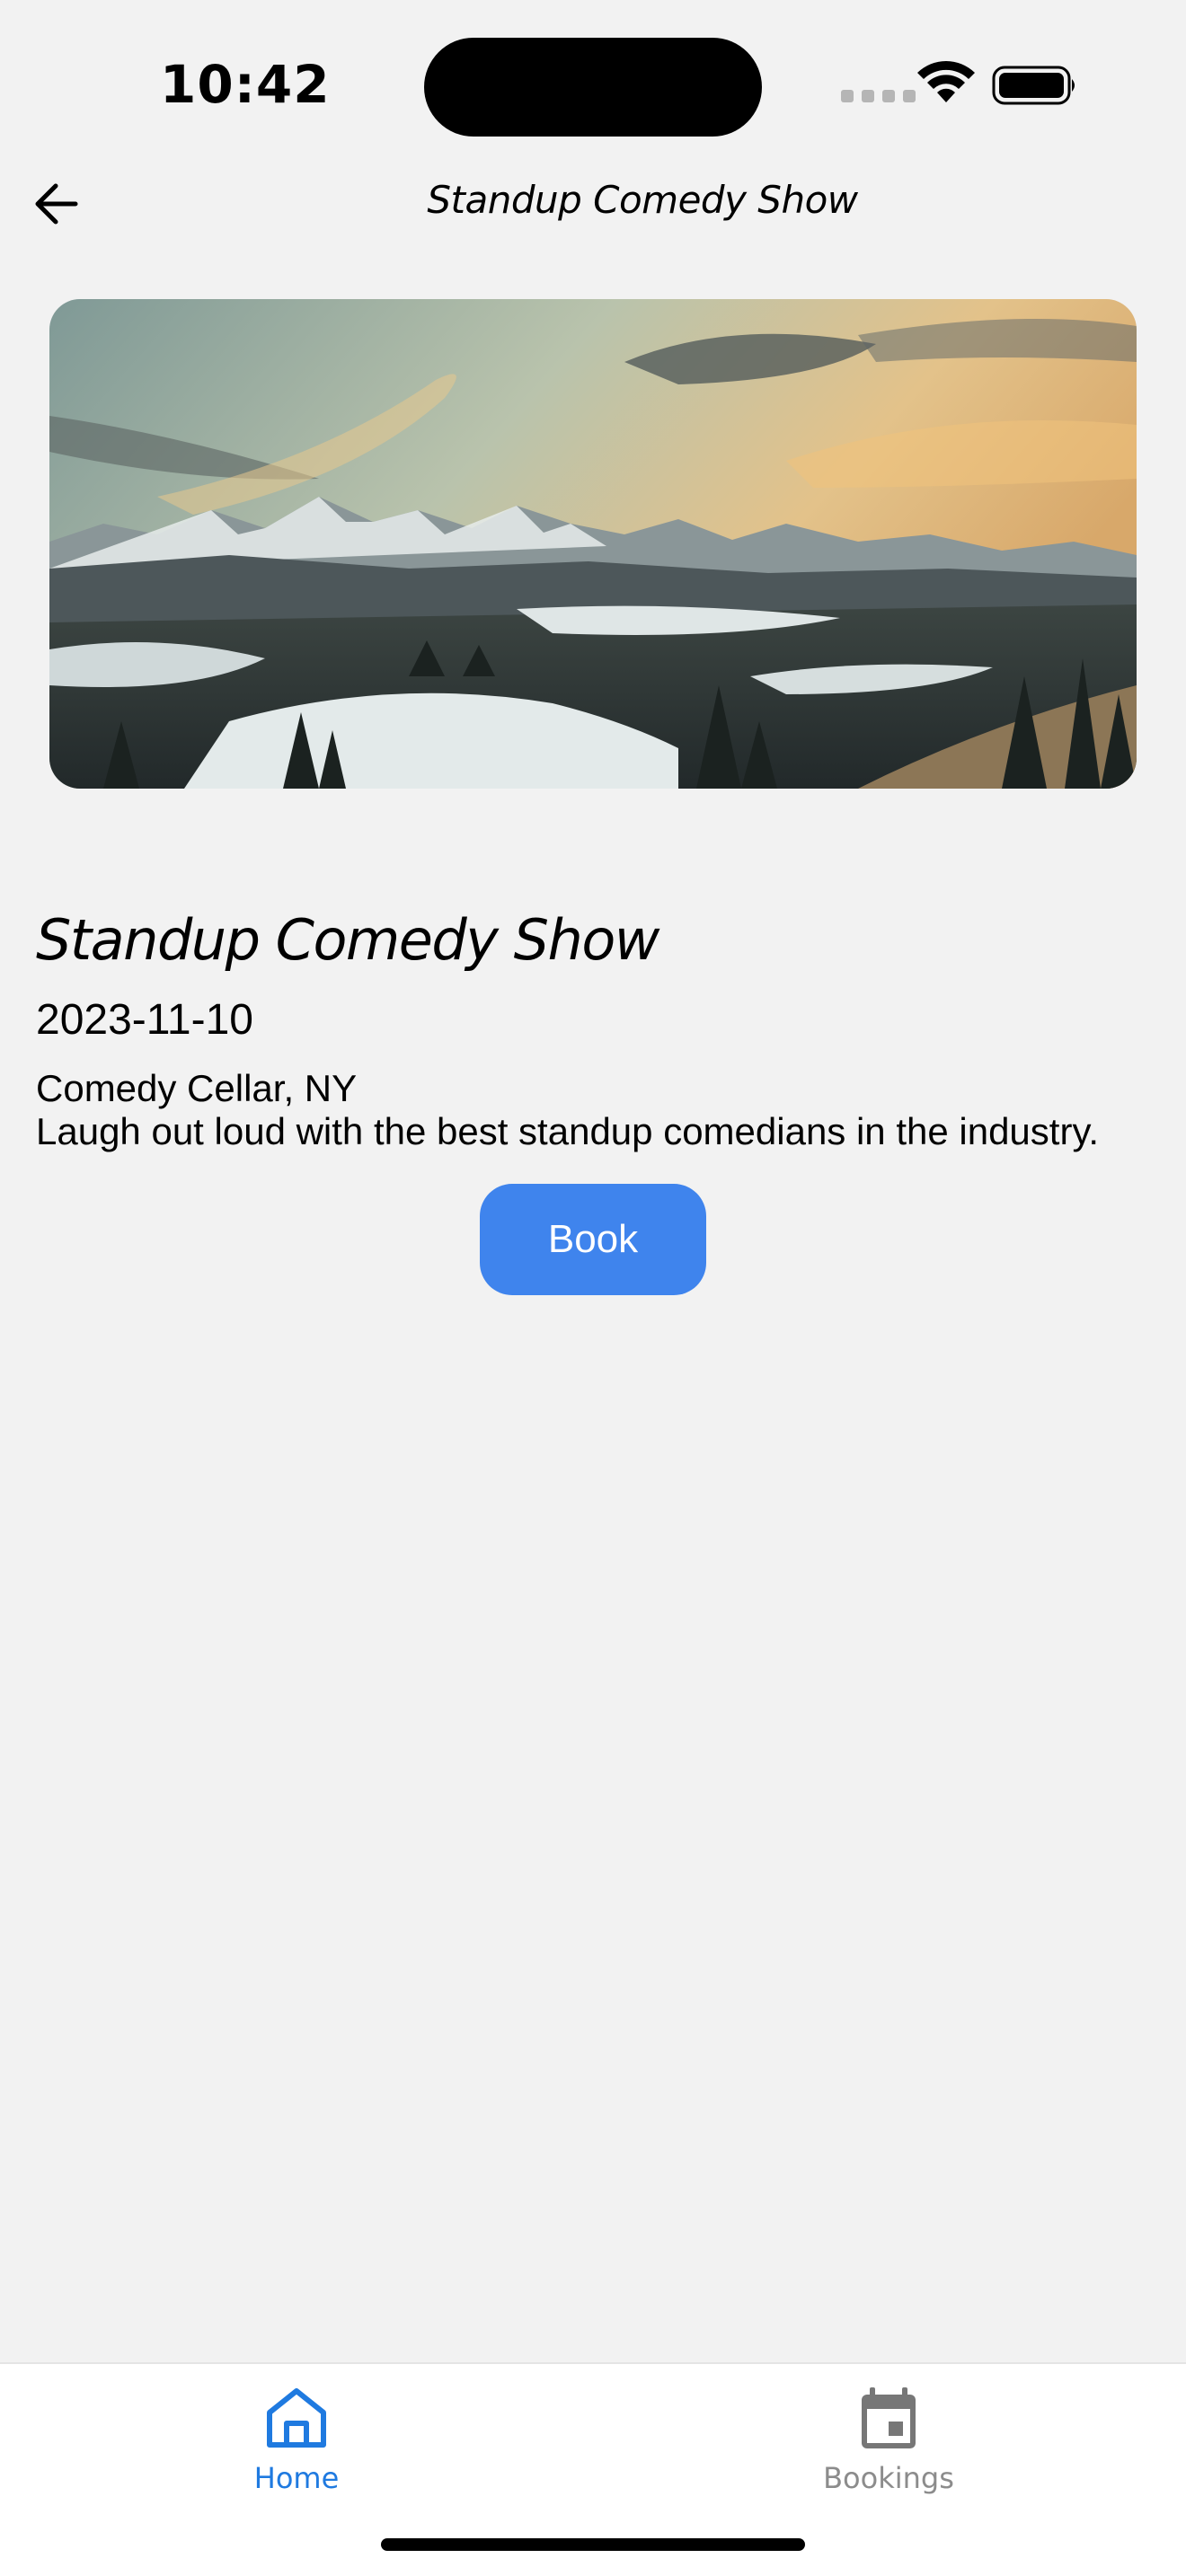 The width and height of the screenshot is (1186, 2576). I want to click on signal-icon, so click(878, 96).